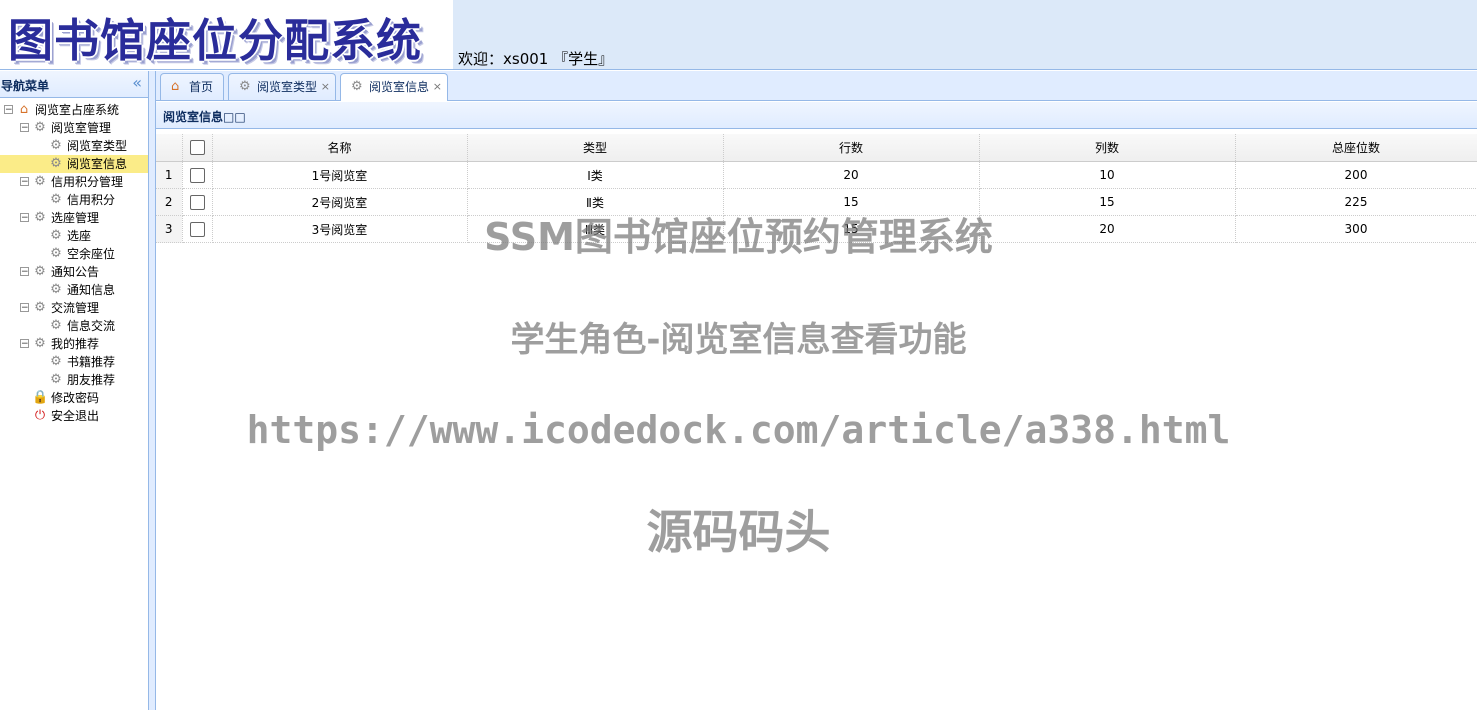 This screenshot has width=1477, height=710. Describe the element at coordinates (215, 40) in the screenshot. I see `app-logo-text: 图书馆座位分配系统` at that location.